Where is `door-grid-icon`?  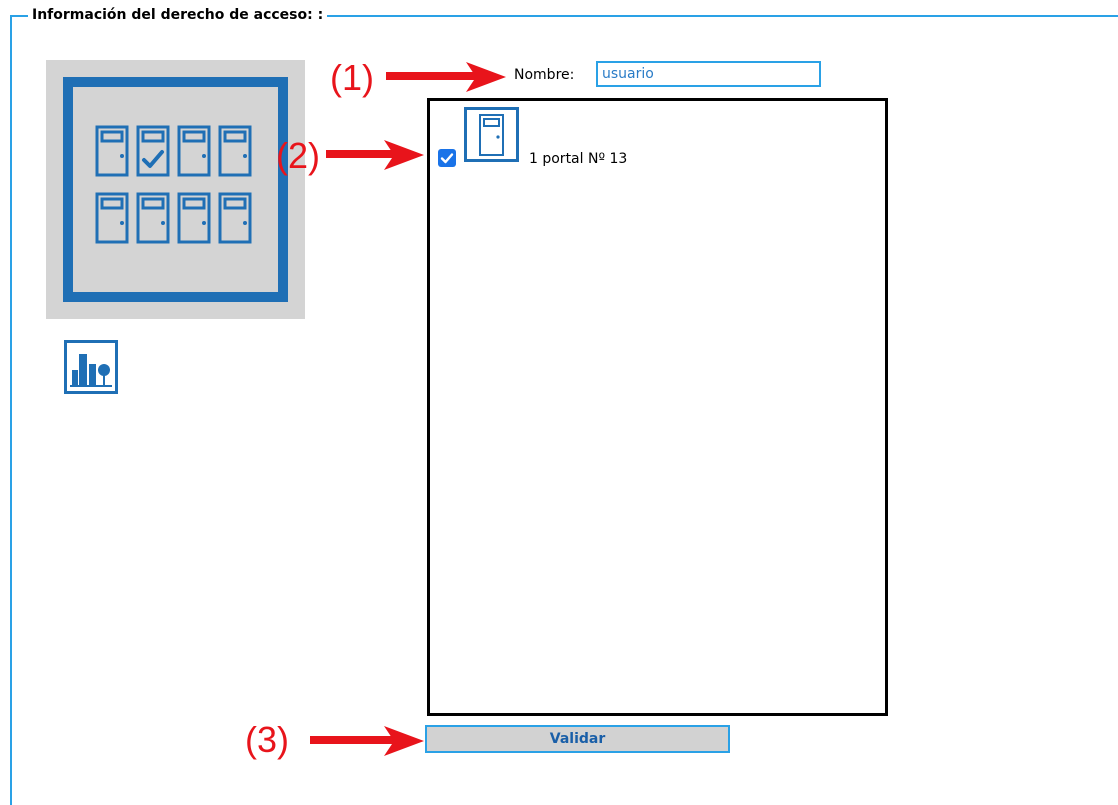
door-grid-icon is located at coordinates (175, 189).